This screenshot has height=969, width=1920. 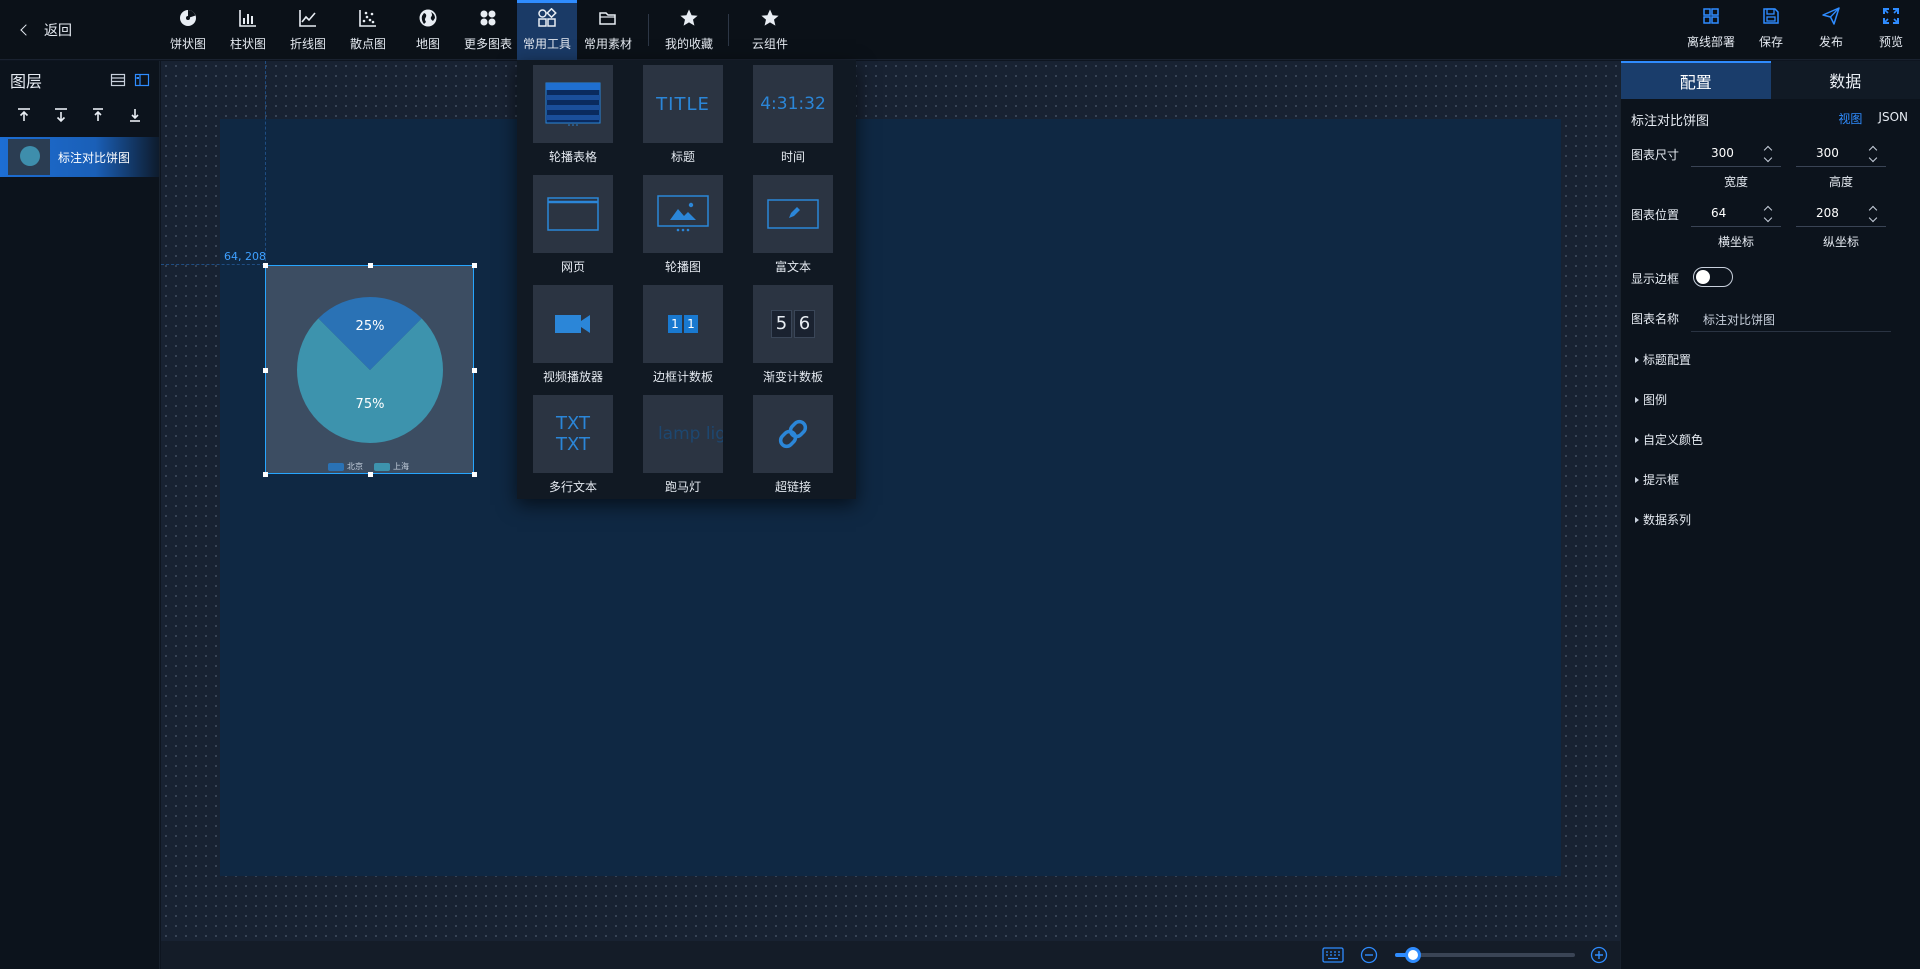 What do you see at coordinates (793, 115) in the screenshot?
I see `tool-time: 4:31:32 时间` at bounding box center [793, 115].